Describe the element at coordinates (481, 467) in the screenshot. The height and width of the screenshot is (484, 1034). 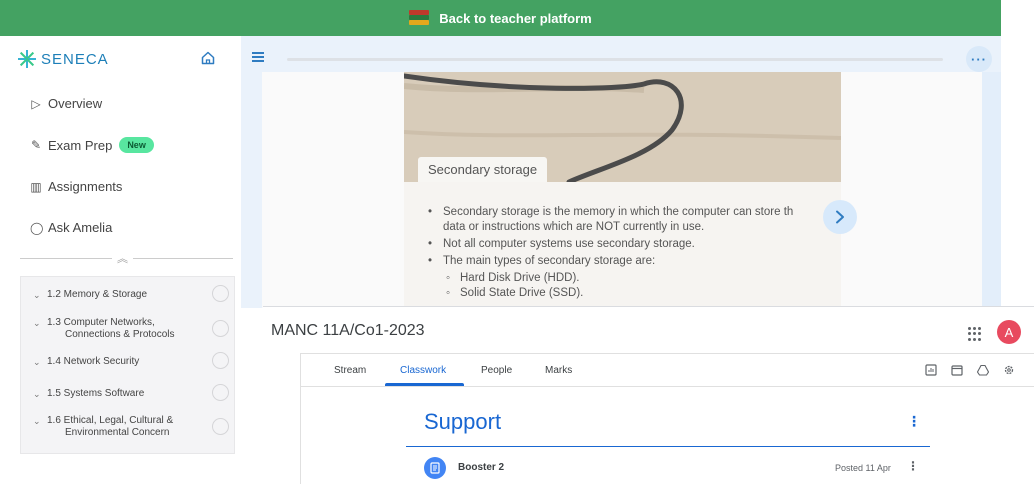
I see `material-title: Booster 2` at that location.